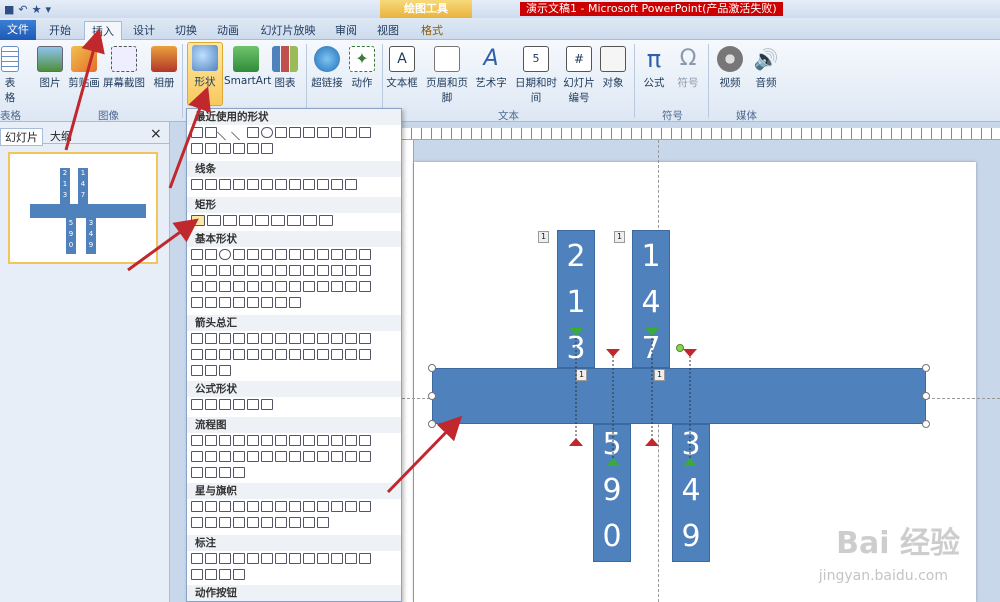 The height and width of the screenshot is (602, 1000). I want to click on arrow-to-shapes-button, so click(189, 137).